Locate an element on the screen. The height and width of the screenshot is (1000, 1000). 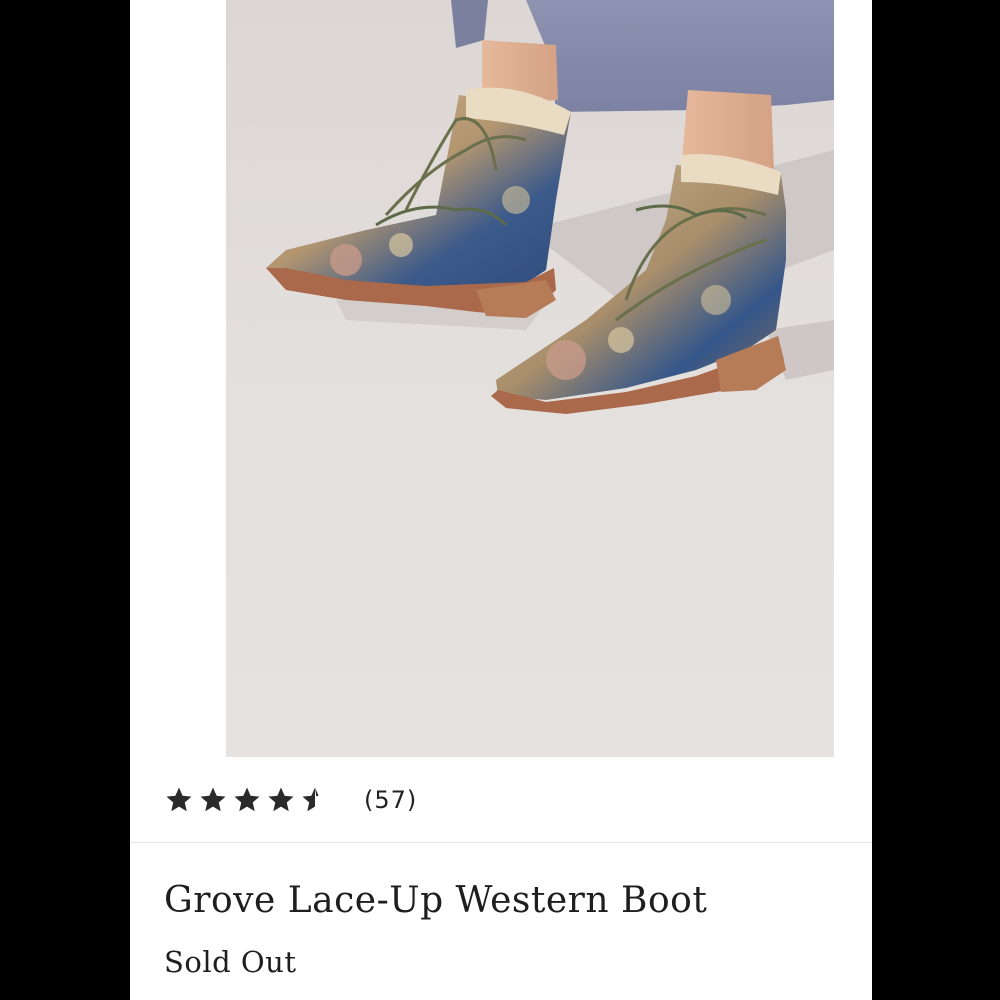
rating-row: (57) is located at coordinates (290, 800).